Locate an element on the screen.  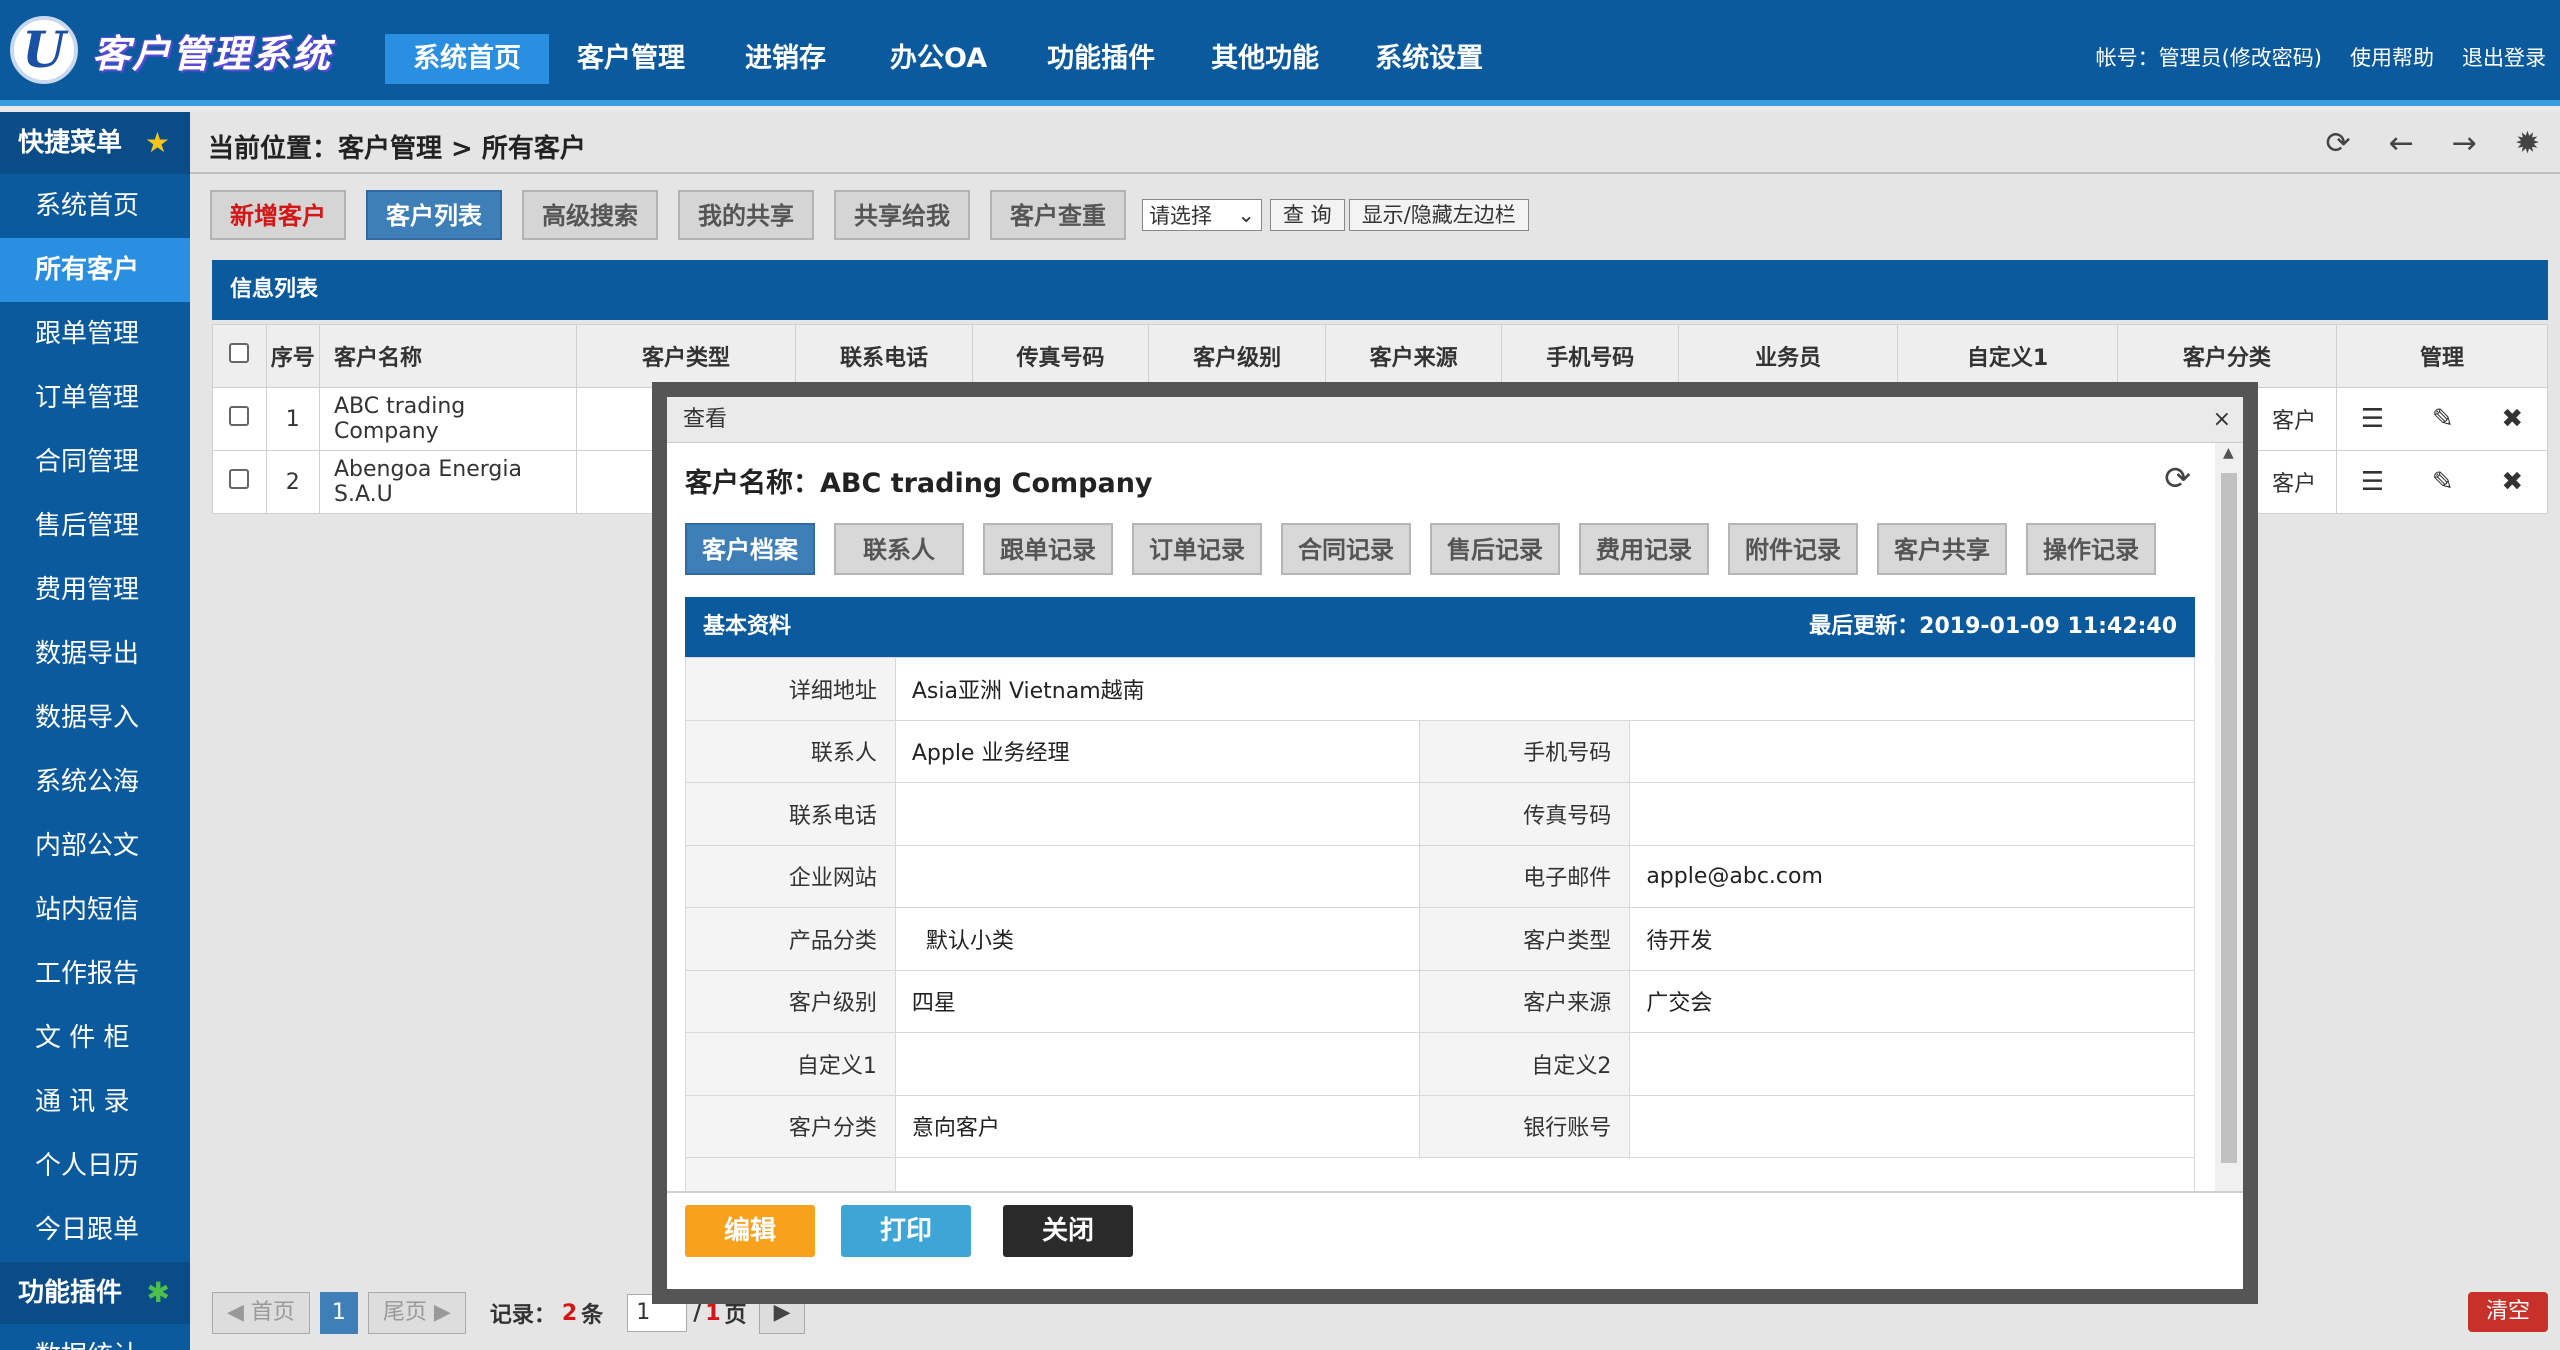
sidebar-item-documents: 内部公文 is located at coordinates (95, 846).